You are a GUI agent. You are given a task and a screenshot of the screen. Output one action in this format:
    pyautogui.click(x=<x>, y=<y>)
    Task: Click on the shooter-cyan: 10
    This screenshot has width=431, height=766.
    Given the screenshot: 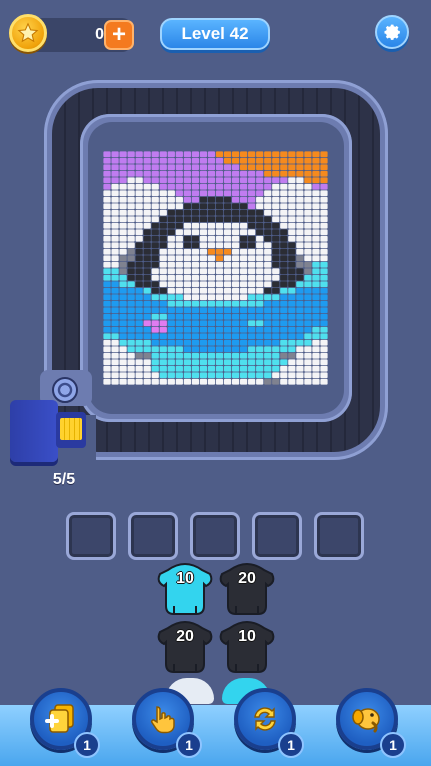 What is the action you would take?
    pyautogui.click(x=185, y=588)
    